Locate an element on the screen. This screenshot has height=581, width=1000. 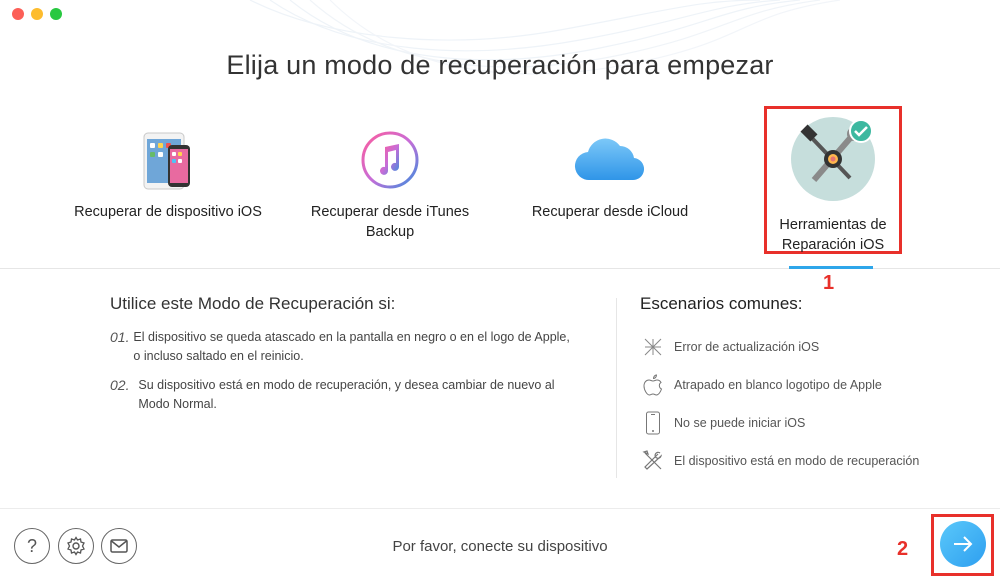
callout-2: 2 is located at coordinates (903, 549).